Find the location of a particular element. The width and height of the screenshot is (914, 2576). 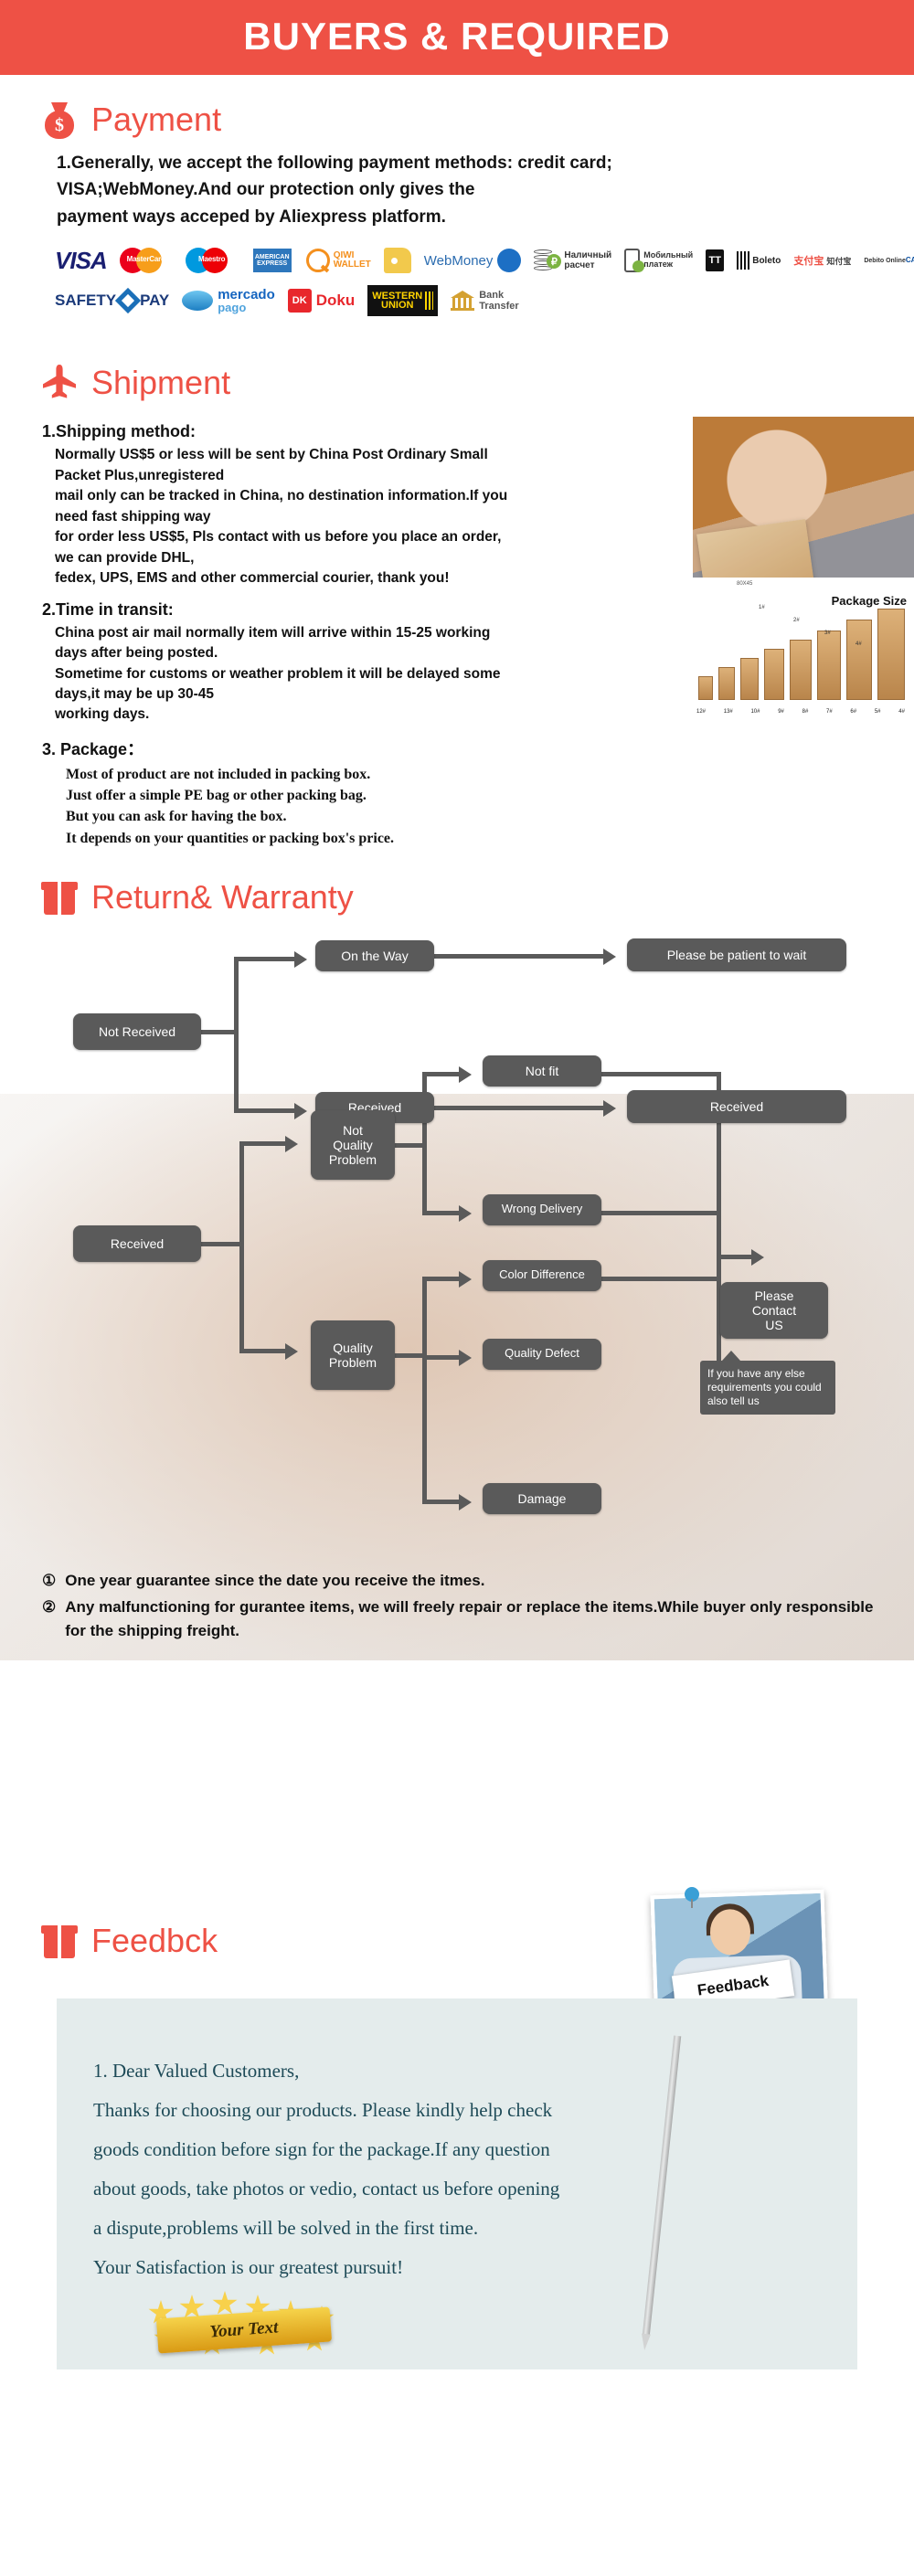

pushpin-icon is located at coordinates (692, 1897).